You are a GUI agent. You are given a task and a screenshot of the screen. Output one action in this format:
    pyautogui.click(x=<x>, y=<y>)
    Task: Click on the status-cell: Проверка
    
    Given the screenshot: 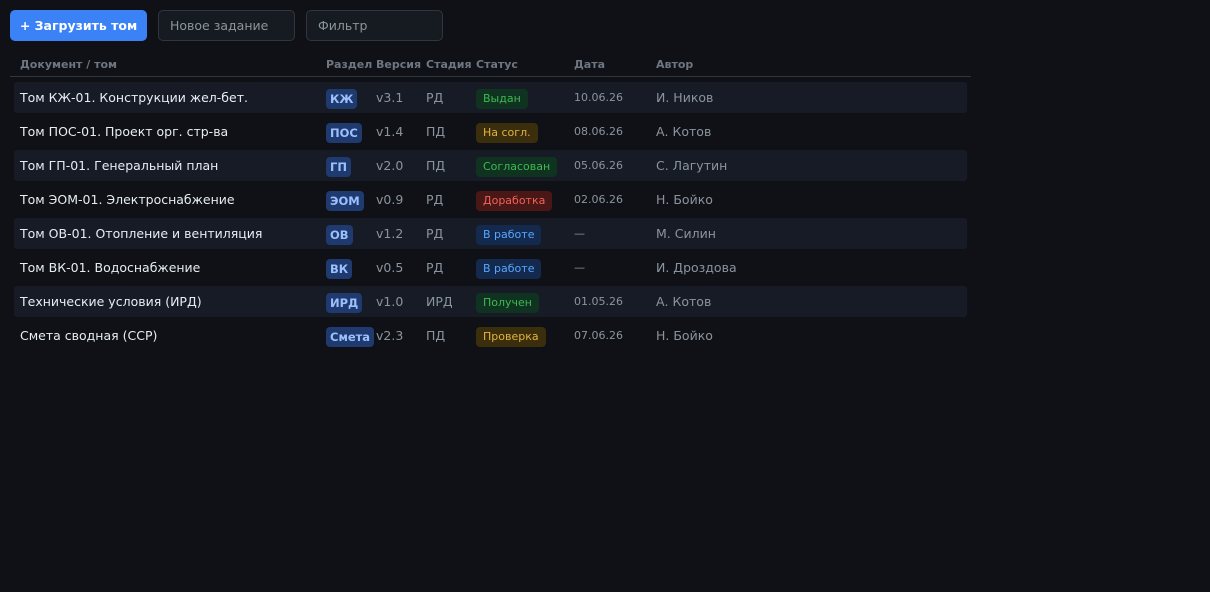 What is the action you would take?
    pyautogui.click(x=511, y=335)
    